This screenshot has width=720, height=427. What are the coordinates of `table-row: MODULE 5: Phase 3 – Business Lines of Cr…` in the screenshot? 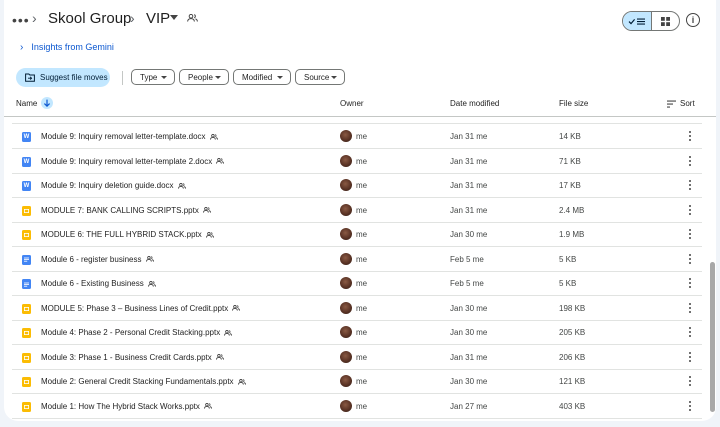 It's located at (357, 309).